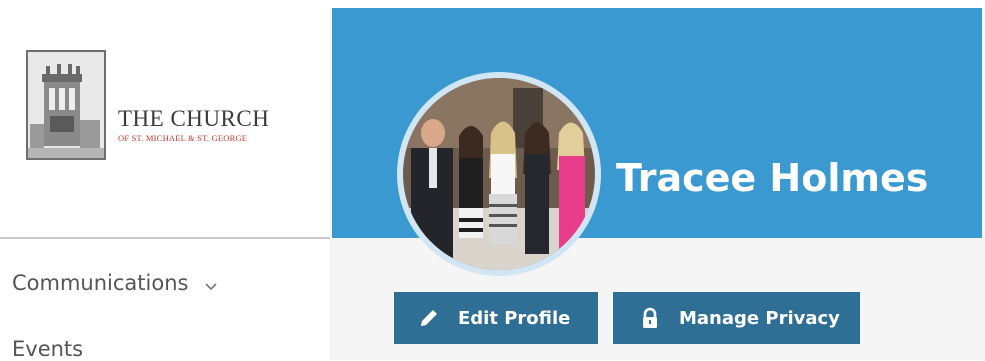 Image resolution: width=985 pixels, height=361 pixels. What do you see at coordinates (183, 138) in the screenshot?
I see `brand-subtitle: OF ST. MICHAEL & ST. GEORGE` at bounding box center [183, 138].